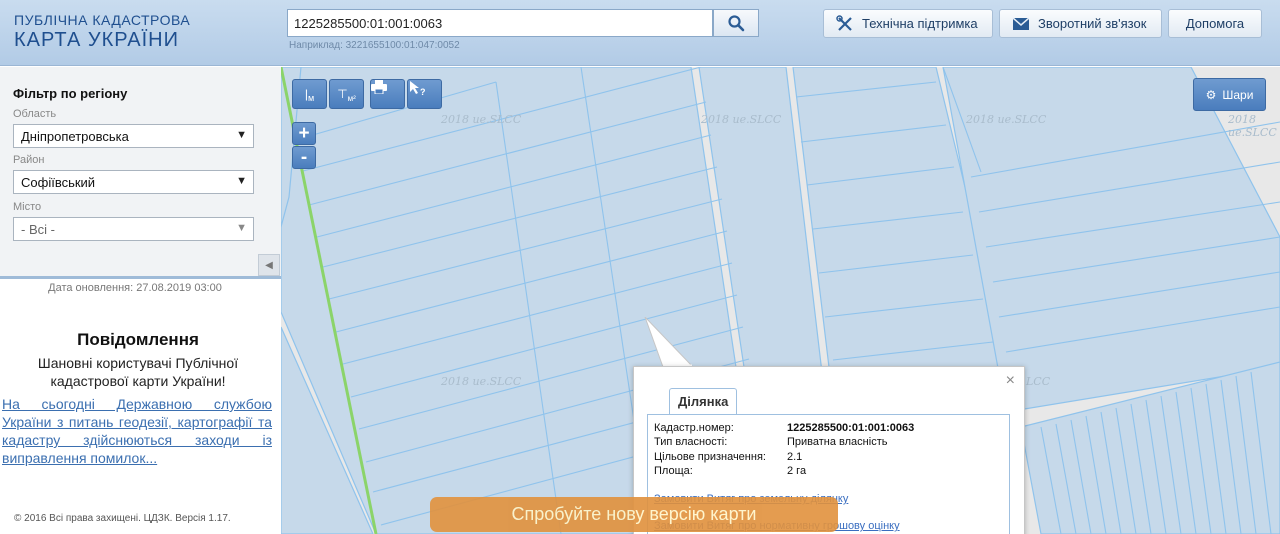  Describe the element at coordinates (1010, 381) in the screenshot. I see `close-icon: ×` at that location.